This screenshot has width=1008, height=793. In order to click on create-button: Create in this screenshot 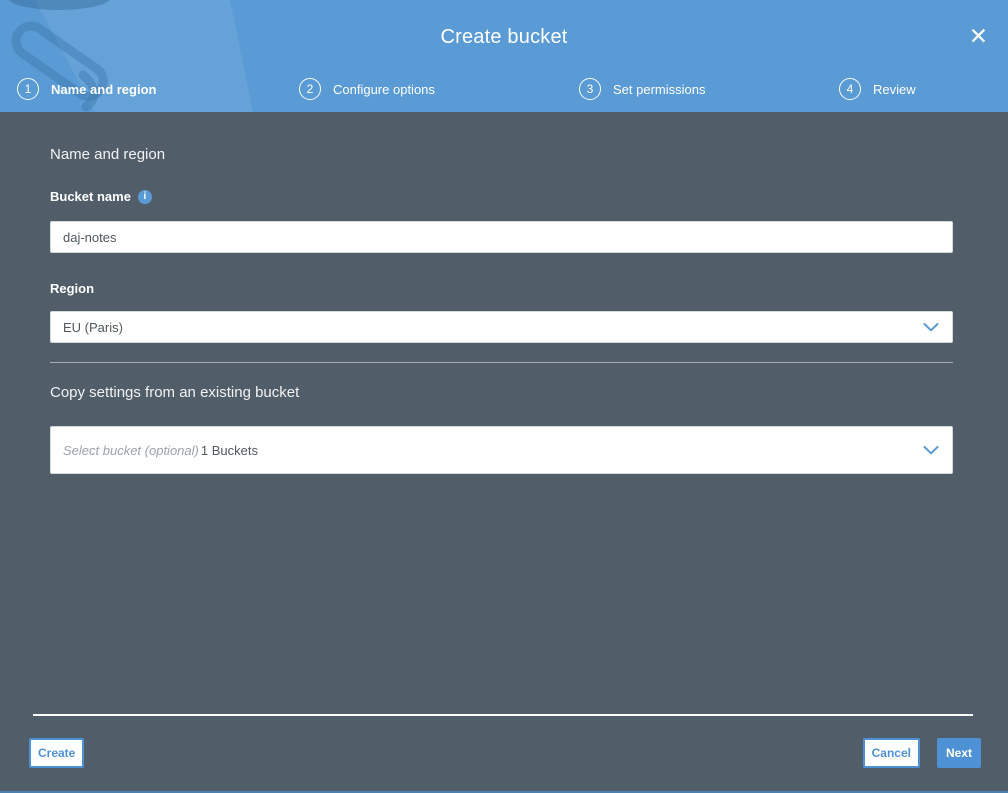, I will do `click(57, 753)`.